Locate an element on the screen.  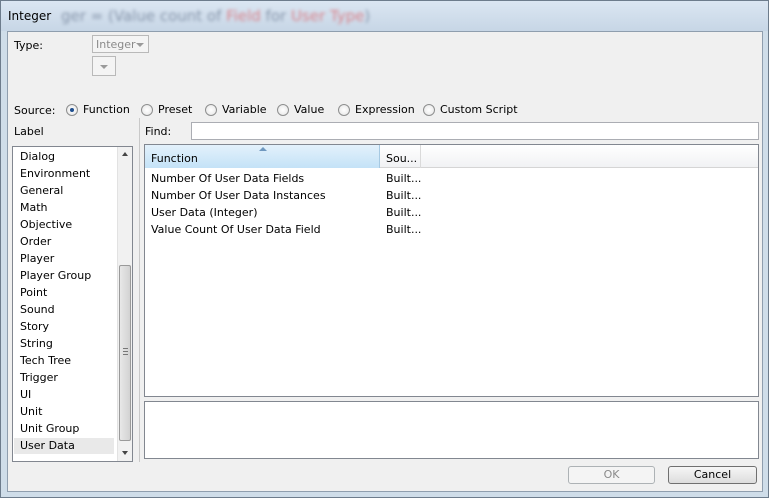
source-radio-custom-script: Custom Script is located at coordinates (470, 109).